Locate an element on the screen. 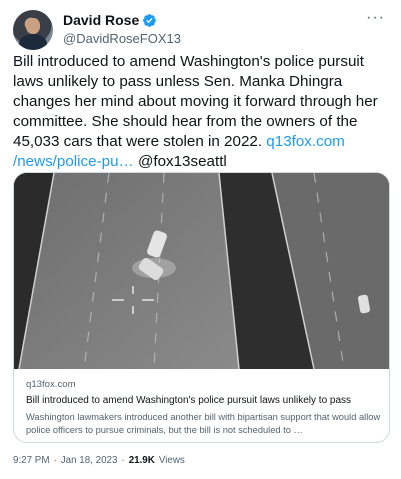 Image resolution: width=401 pixels, height=479 pixels. mention-text: @fox13seattl is located at coordinates (180, 161).